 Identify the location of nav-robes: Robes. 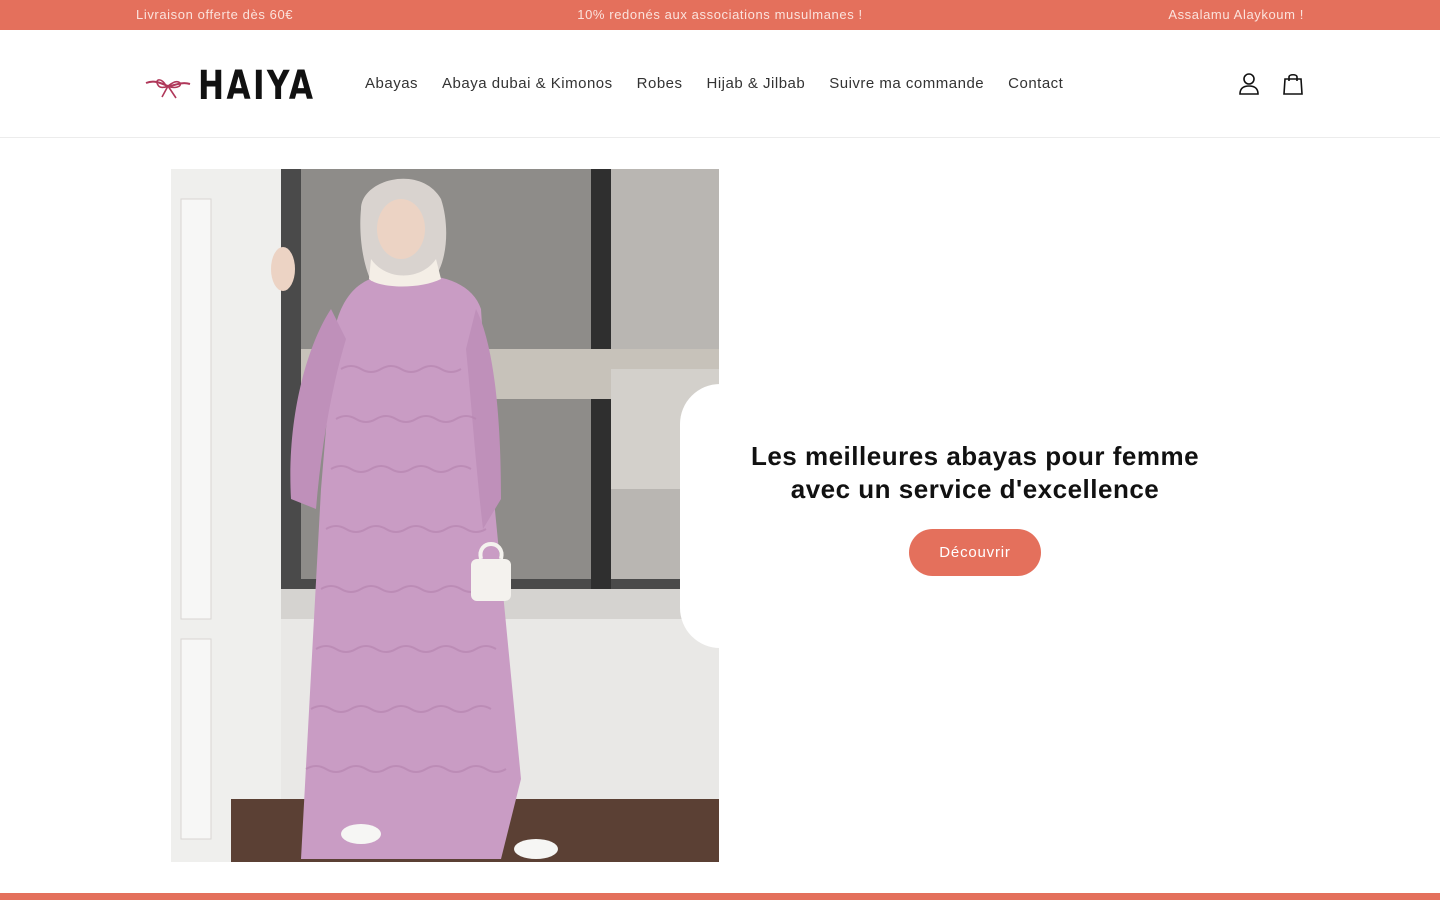
(660, 83).